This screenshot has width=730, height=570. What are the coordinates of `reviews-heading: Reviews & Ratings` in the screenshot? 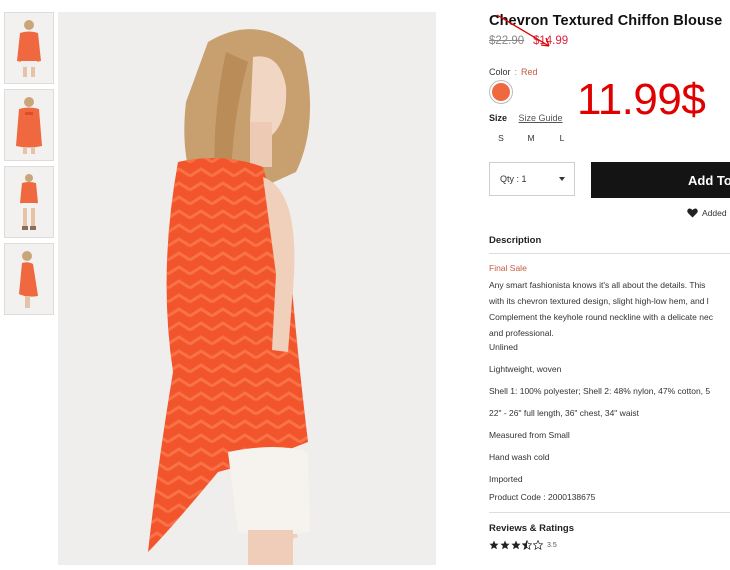 It's located at (531, 528).